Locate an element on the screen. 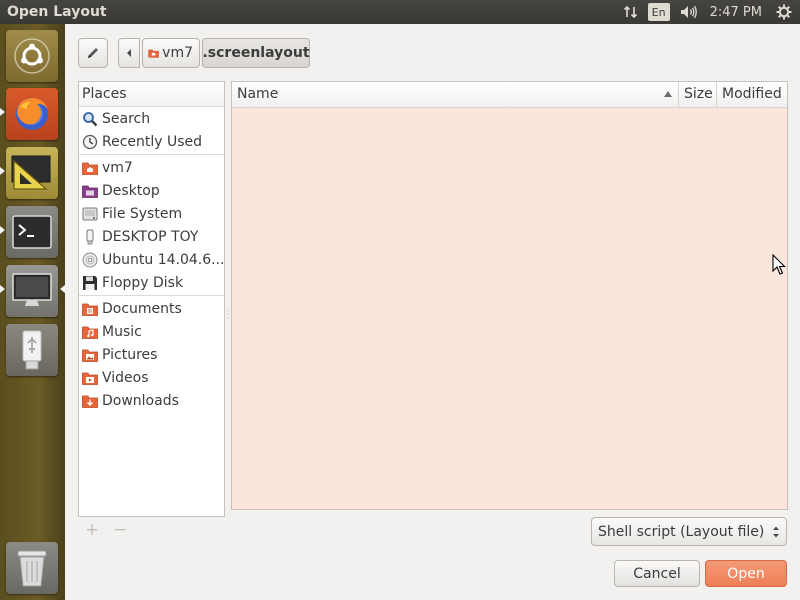  desktop-icon is located at coordinates (90, 191).